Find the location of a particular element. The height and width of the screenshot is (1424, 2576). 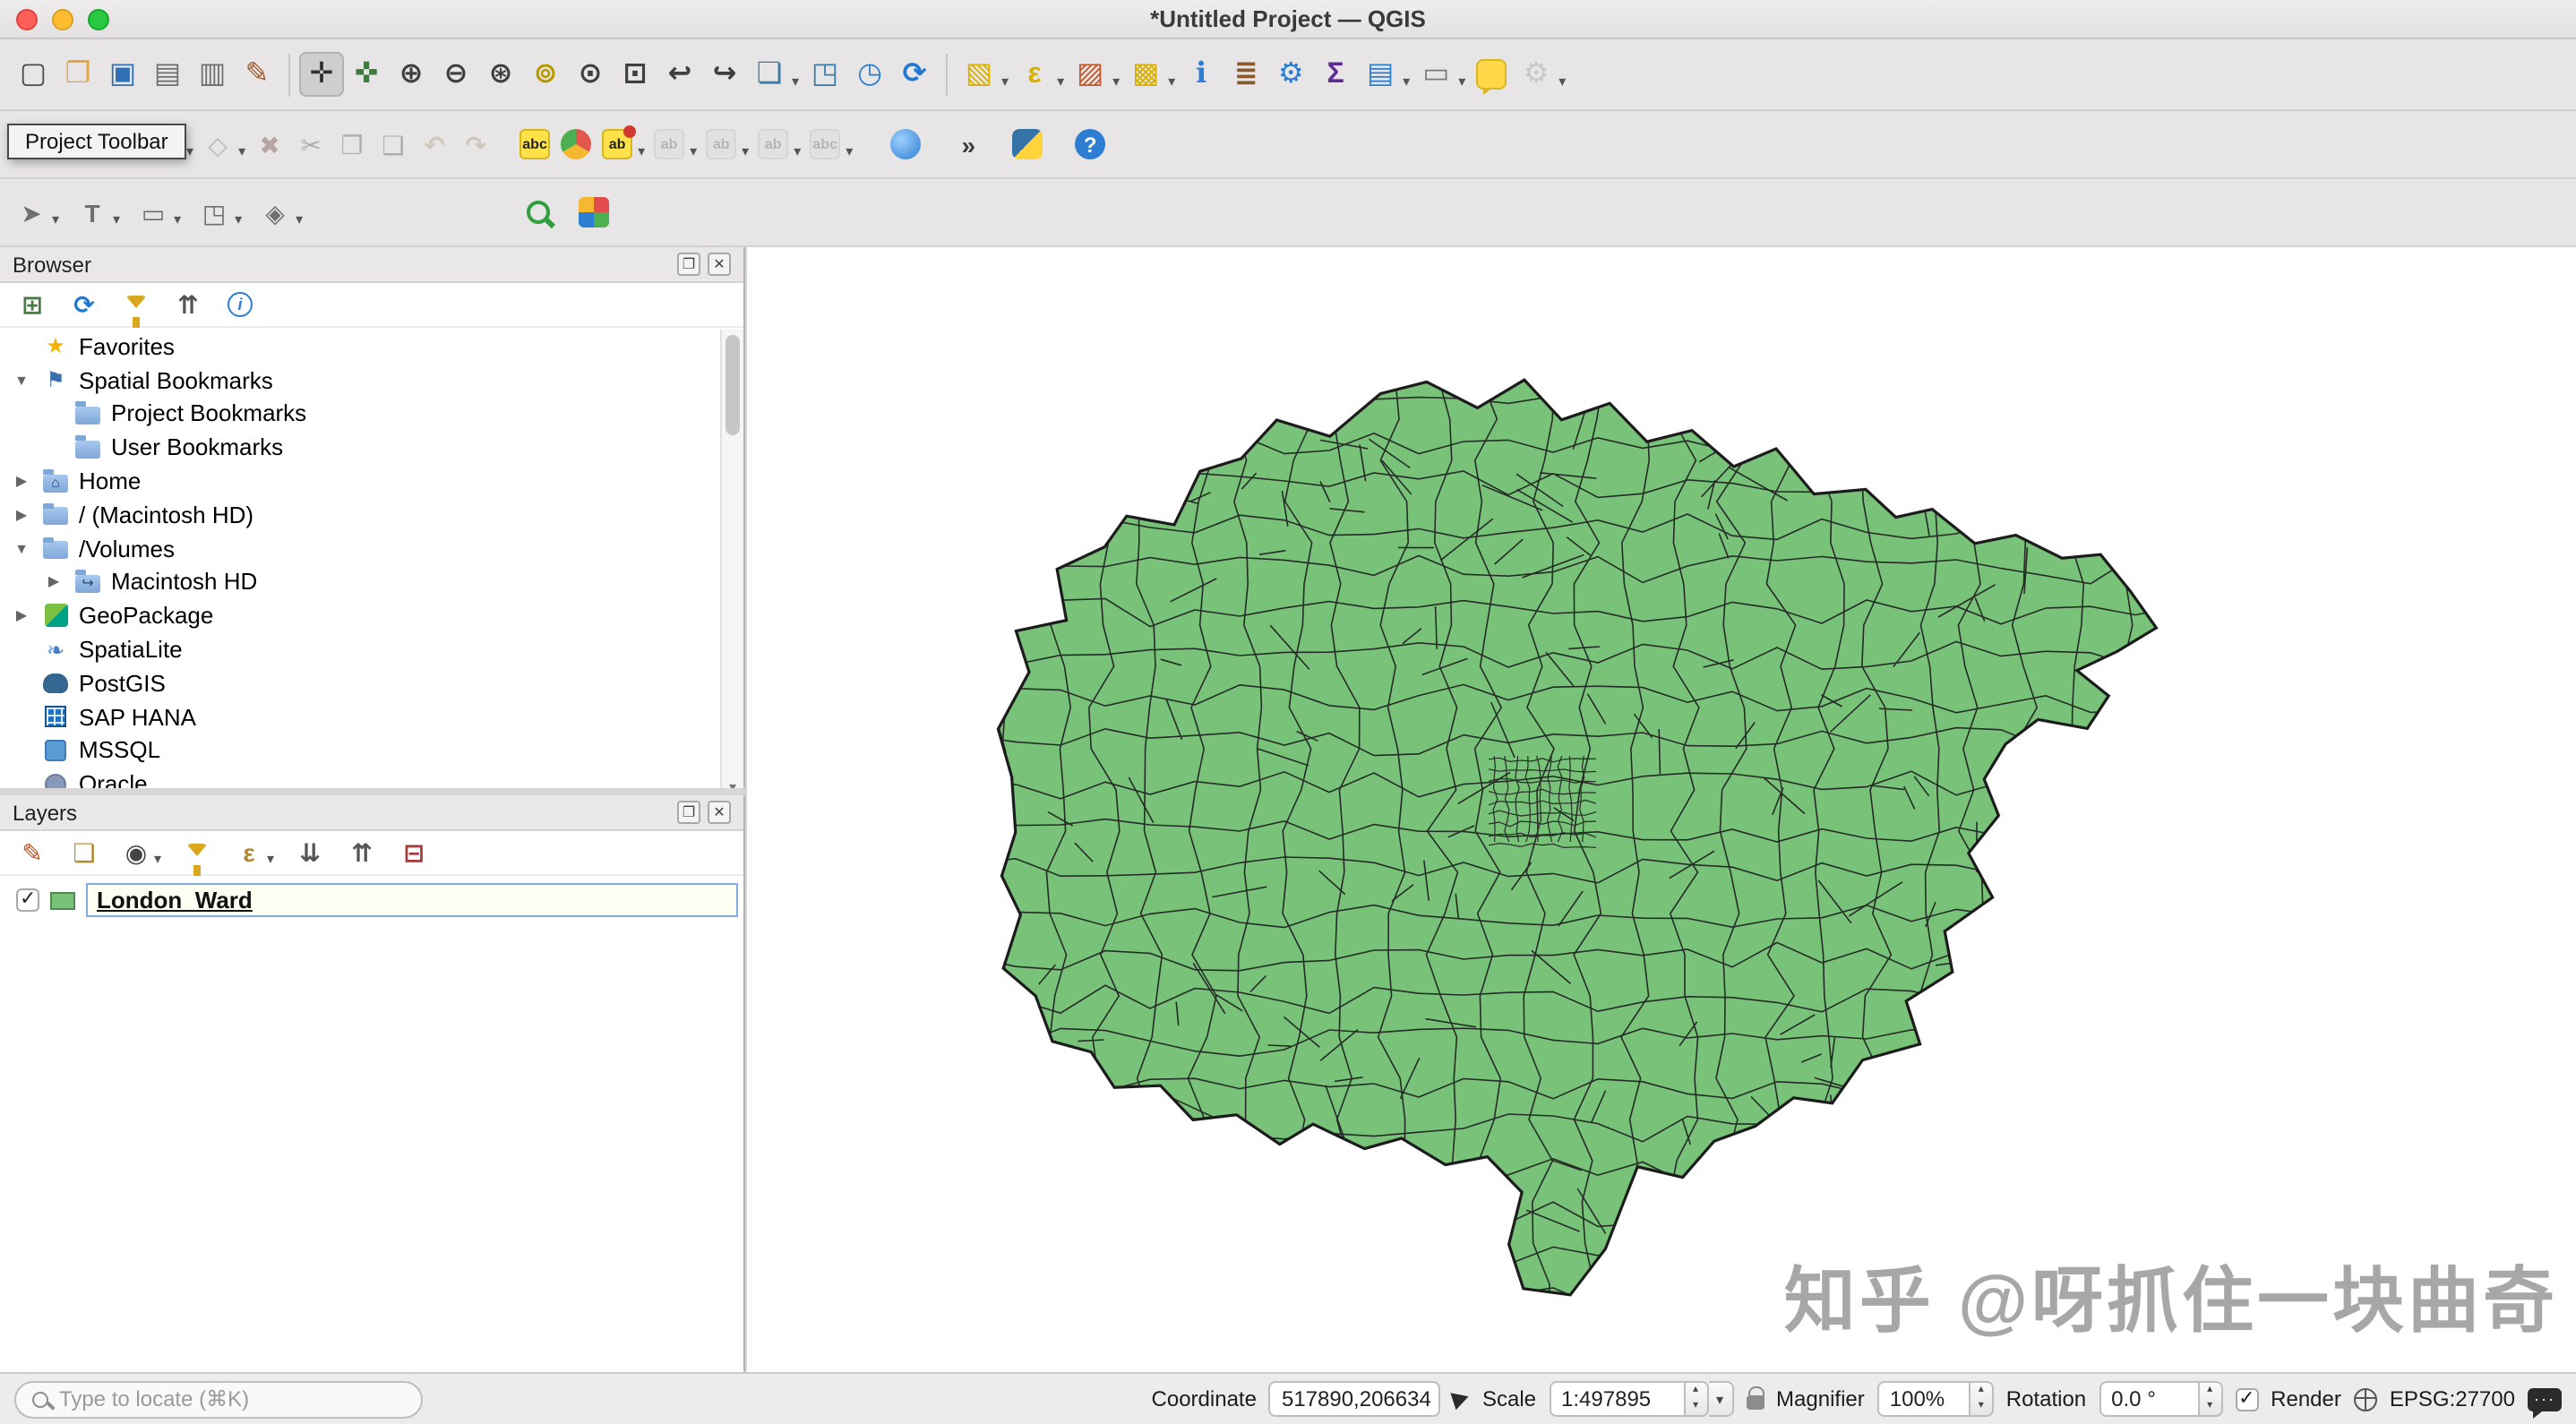

render-checkbox is located at coordinates (2247, 1398).